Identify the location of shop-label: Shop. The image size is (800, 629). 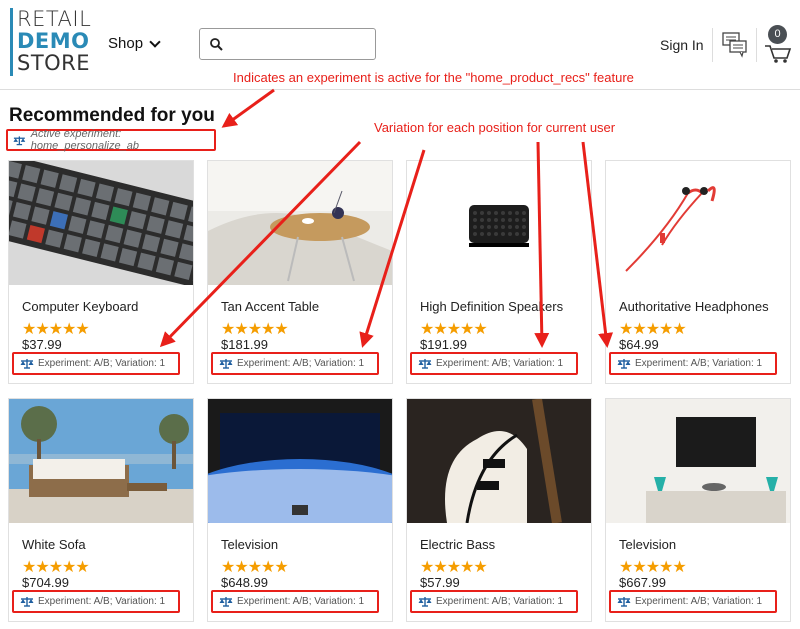
(126, 43).